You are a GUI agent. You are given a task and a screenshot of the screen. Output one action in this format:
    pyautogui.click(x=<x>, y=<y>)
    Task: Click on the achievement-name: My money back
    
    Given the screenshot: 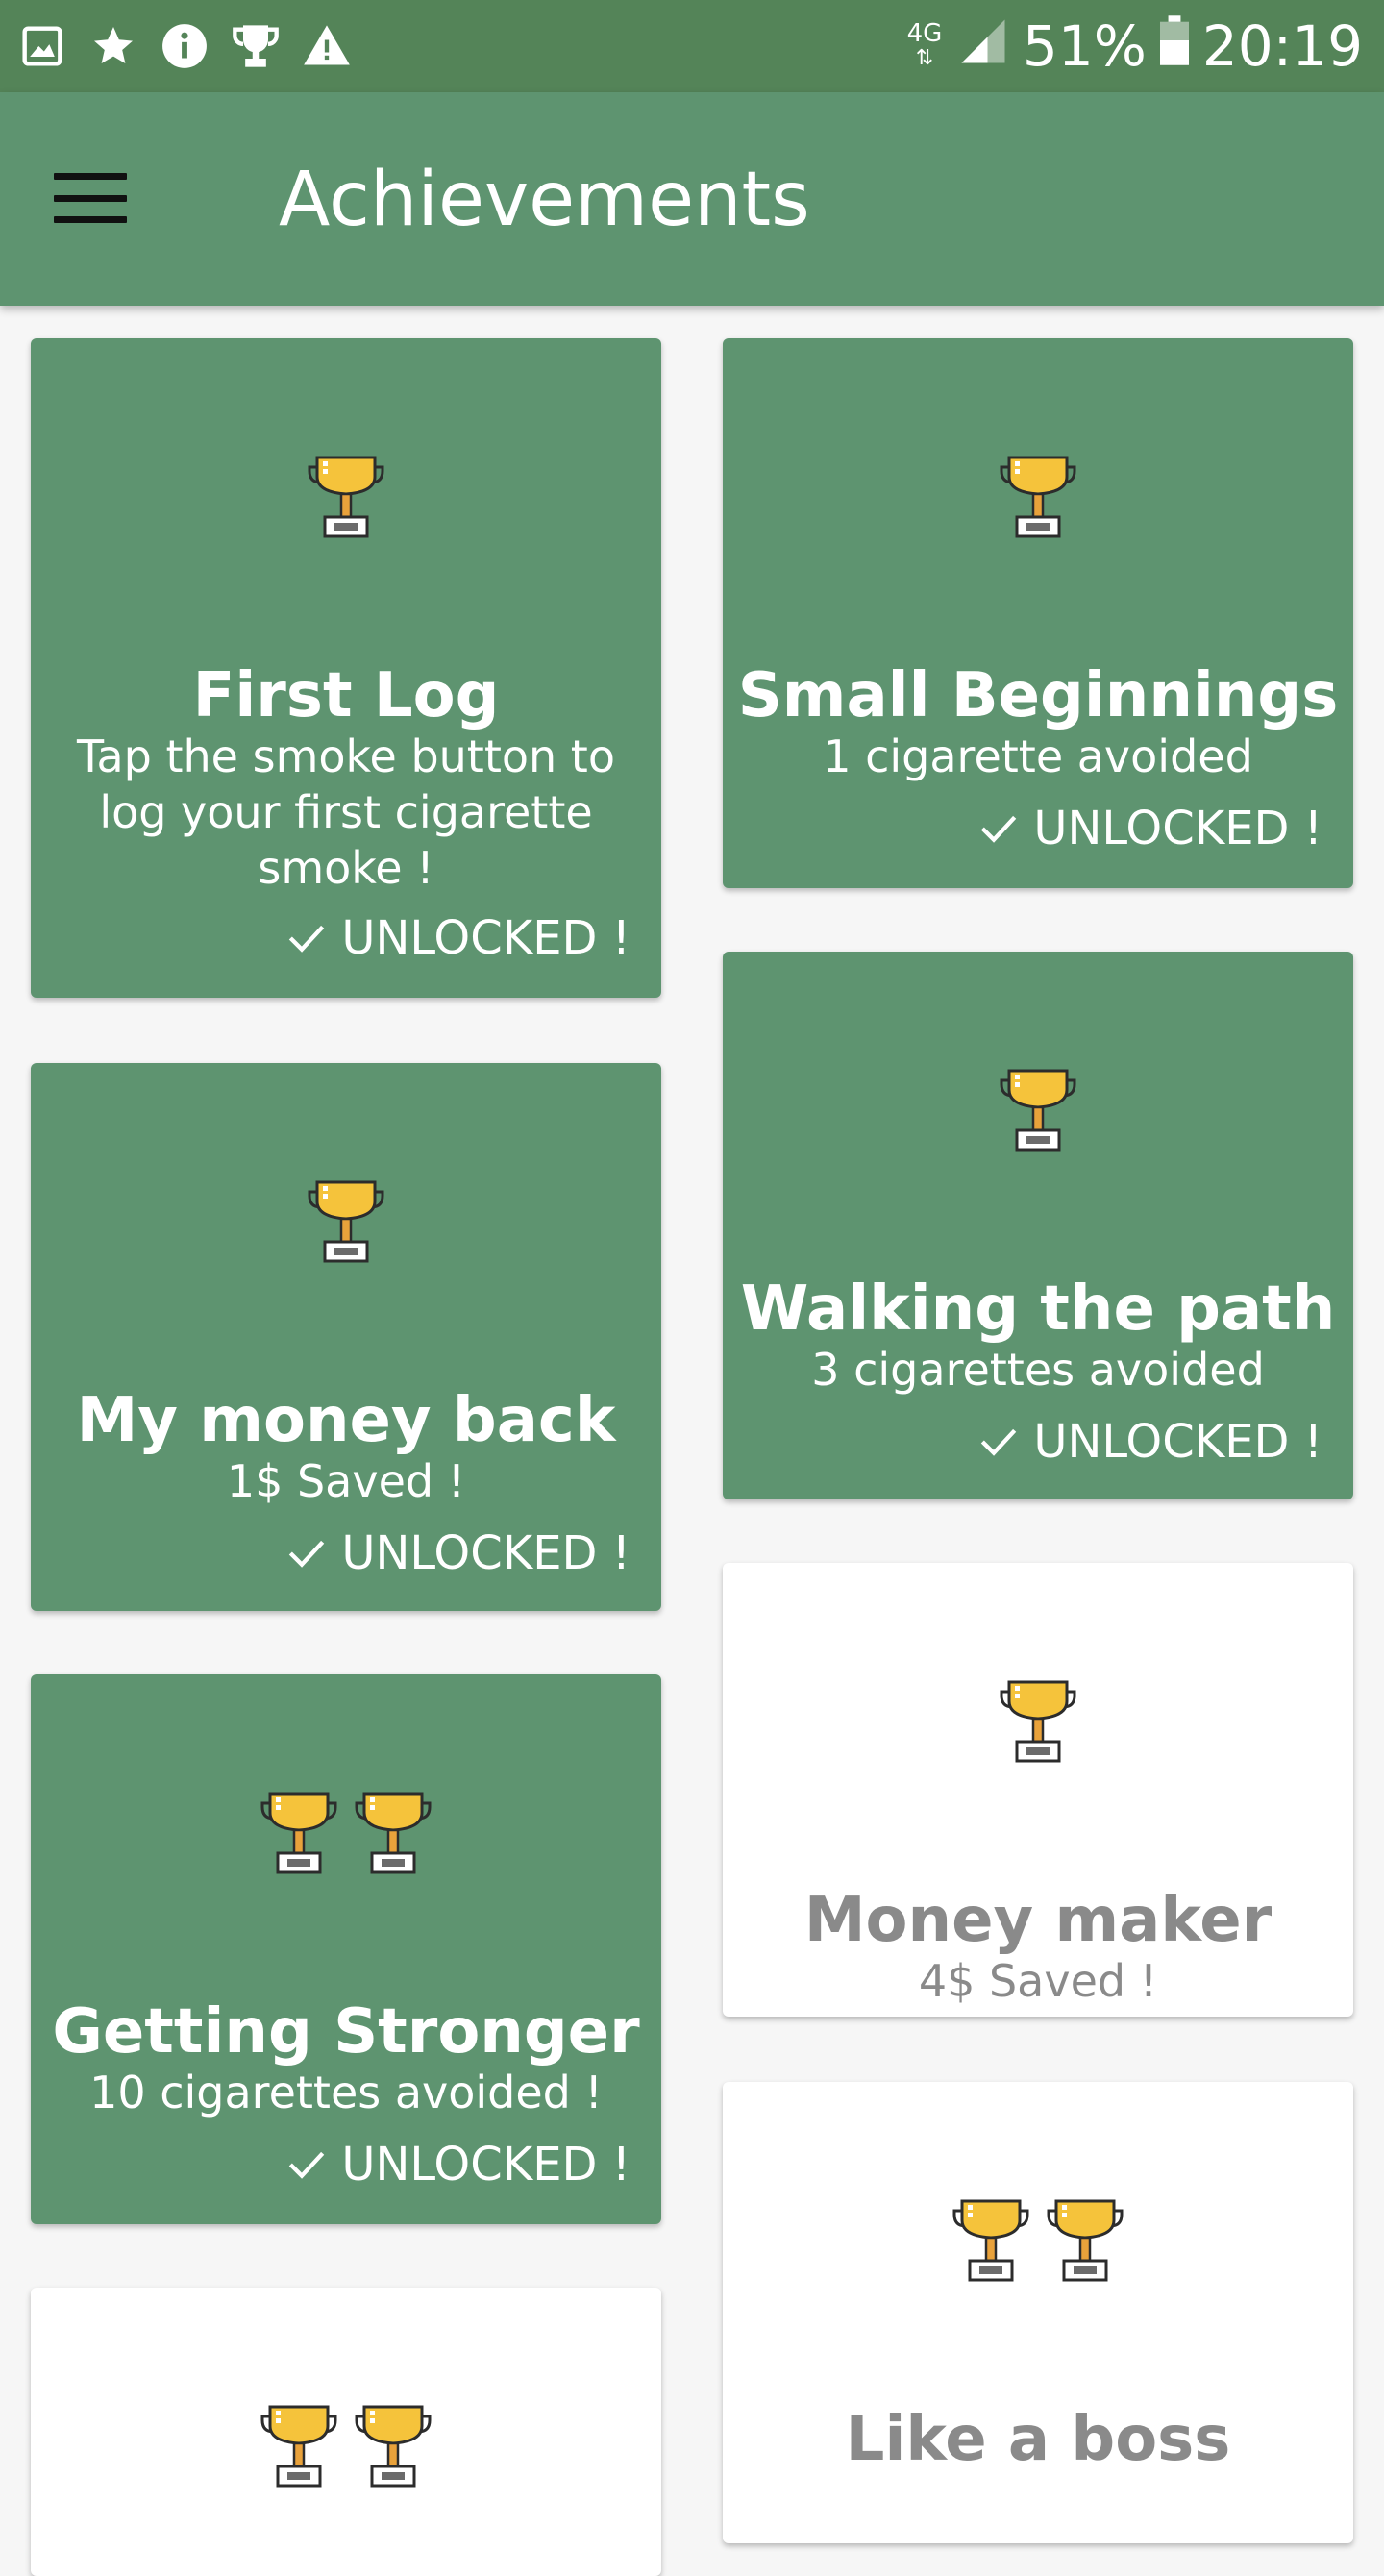 What is the action you would take?
    pyautogui.click(x=346, y=1420)
    